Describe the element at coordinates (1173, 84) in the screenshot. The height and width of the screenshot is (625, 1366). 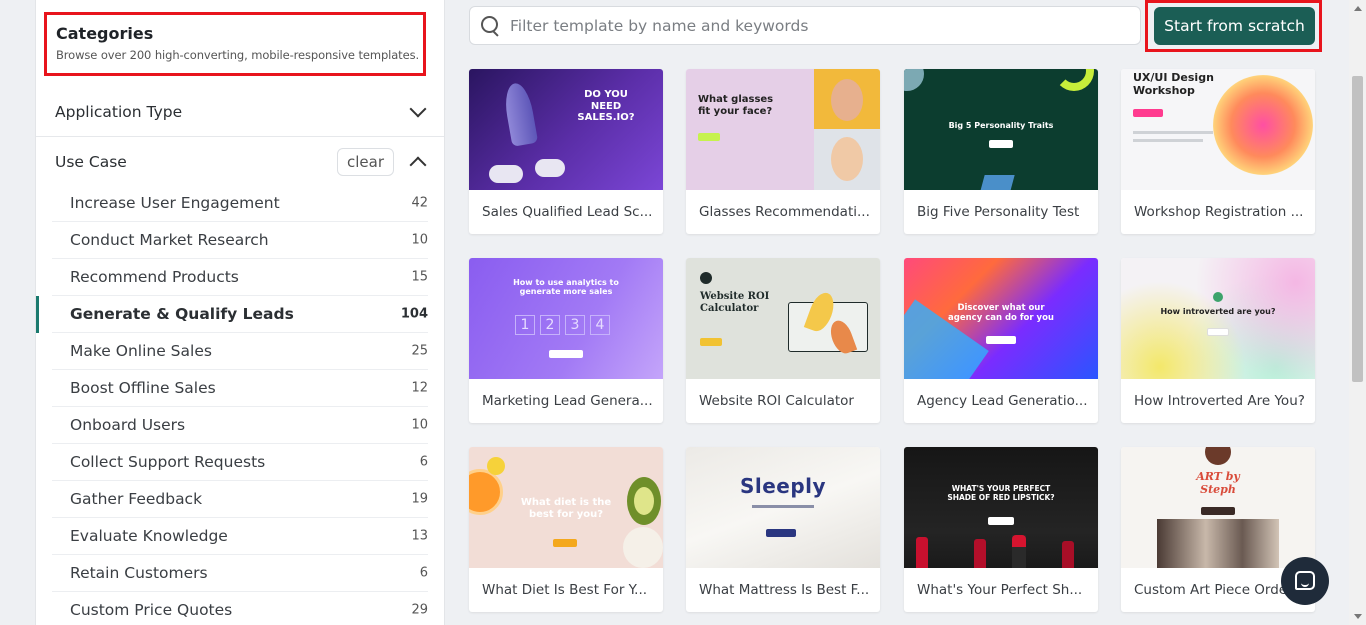
I see `thumbnail-headline: UX/UI Design Workshop` at that location.